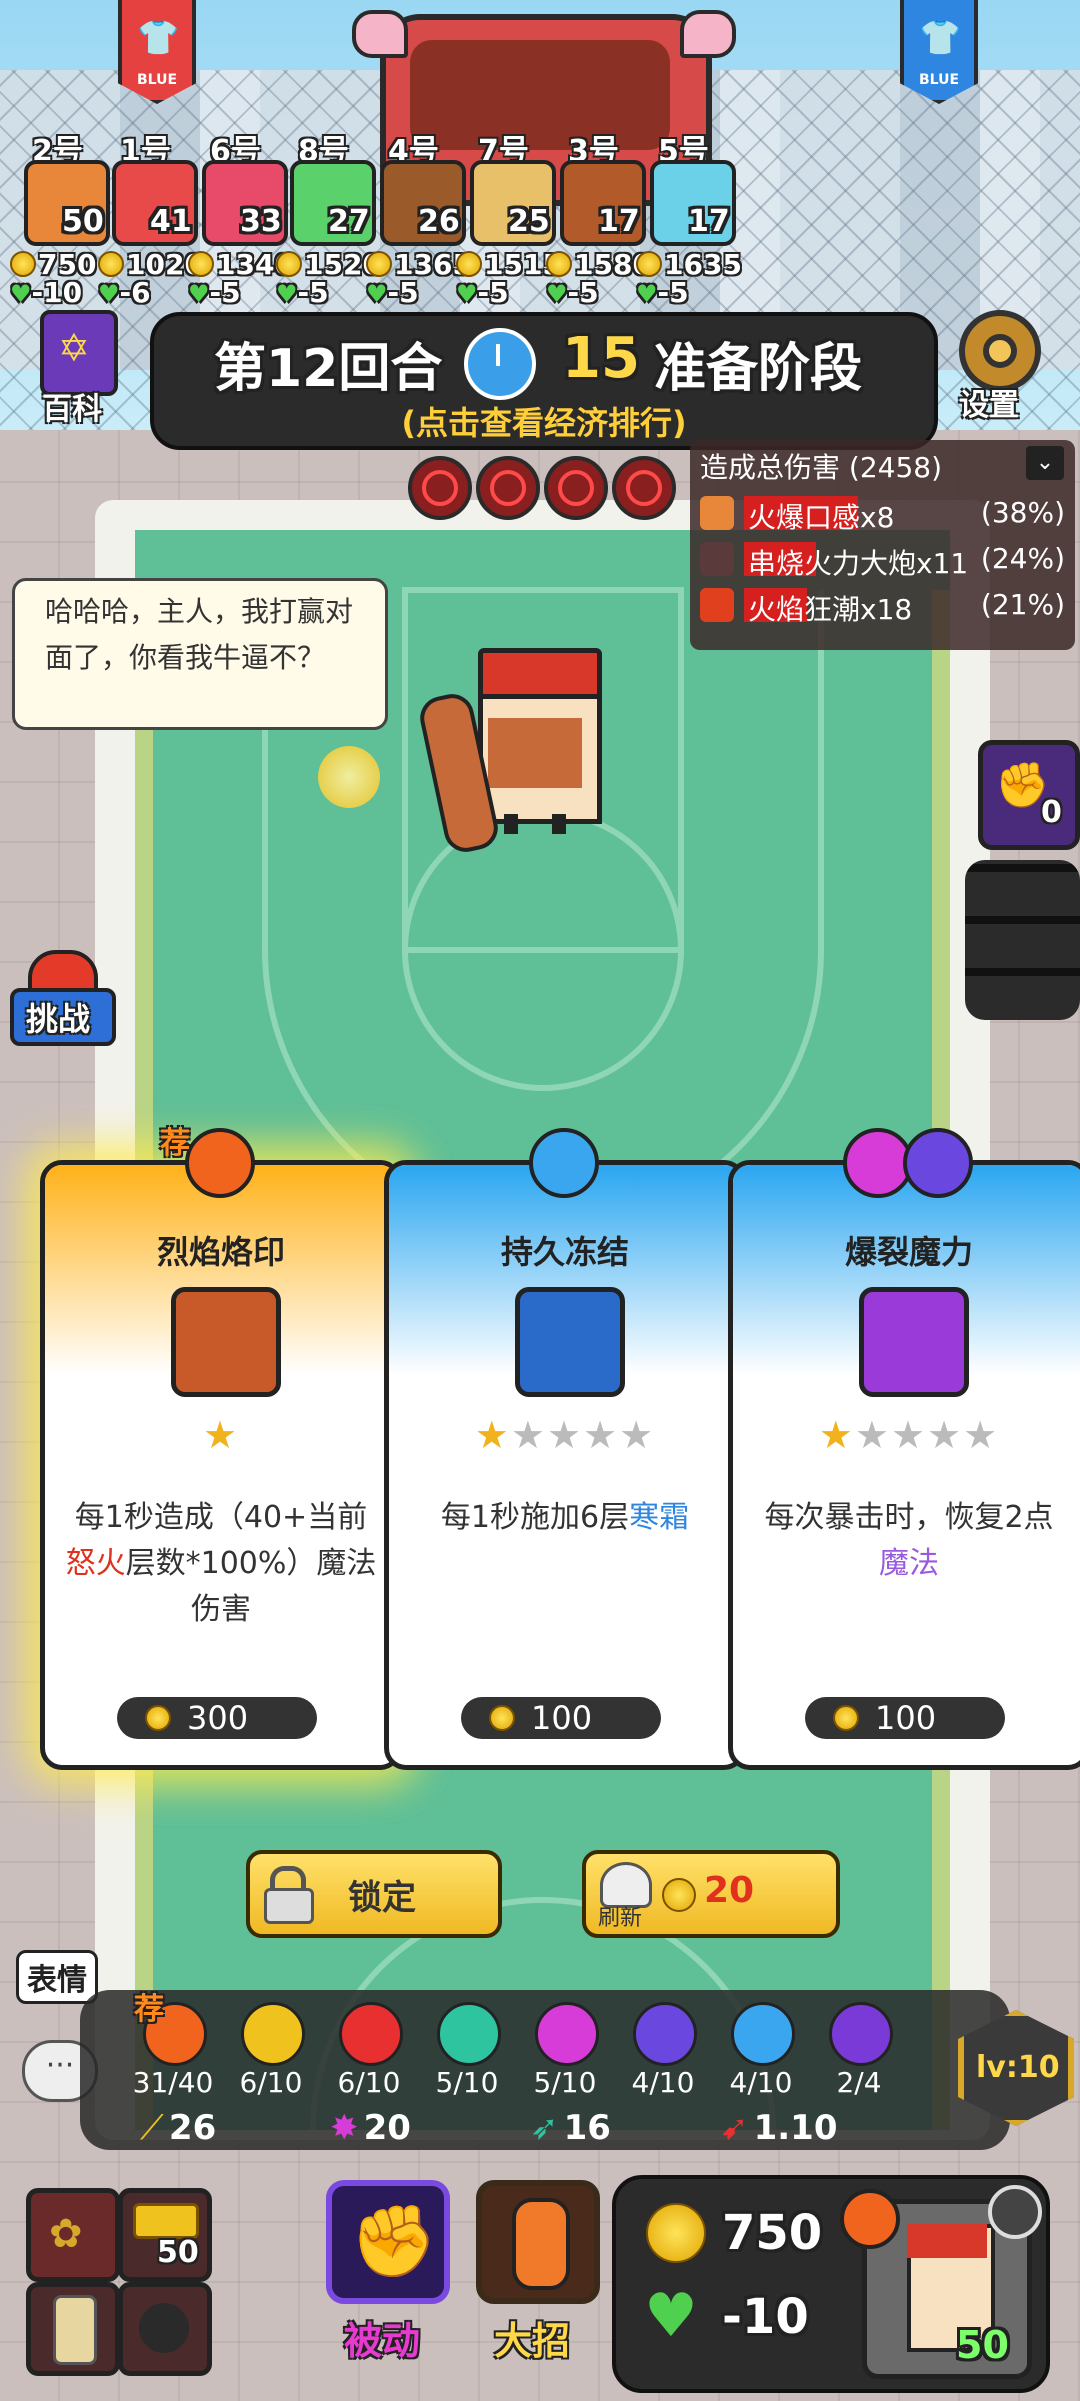 This screenshot has height=2401, width=1080. Describe the element at coordinates (221, 1465) in the screenshot. I see `shop-card: 烈焰烙印 ★ 每1秒造成（40+当前怒火层数*100%）魔法伤害 300` at that location.